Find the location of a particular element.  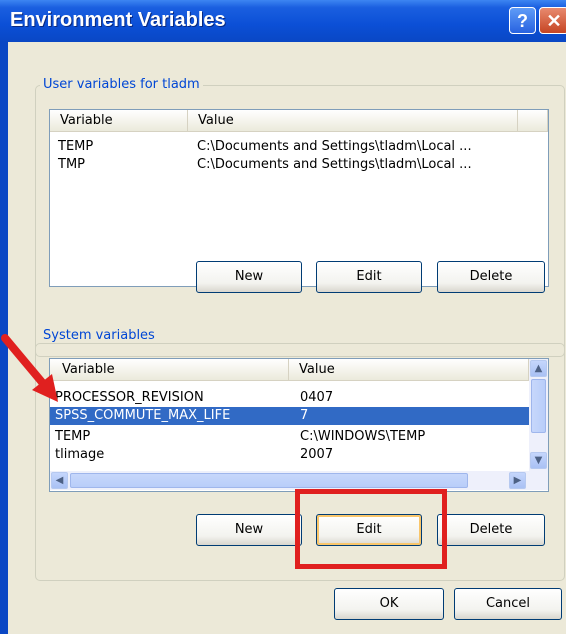

user-edit-button: Edit is located at coordinates (369, 277).